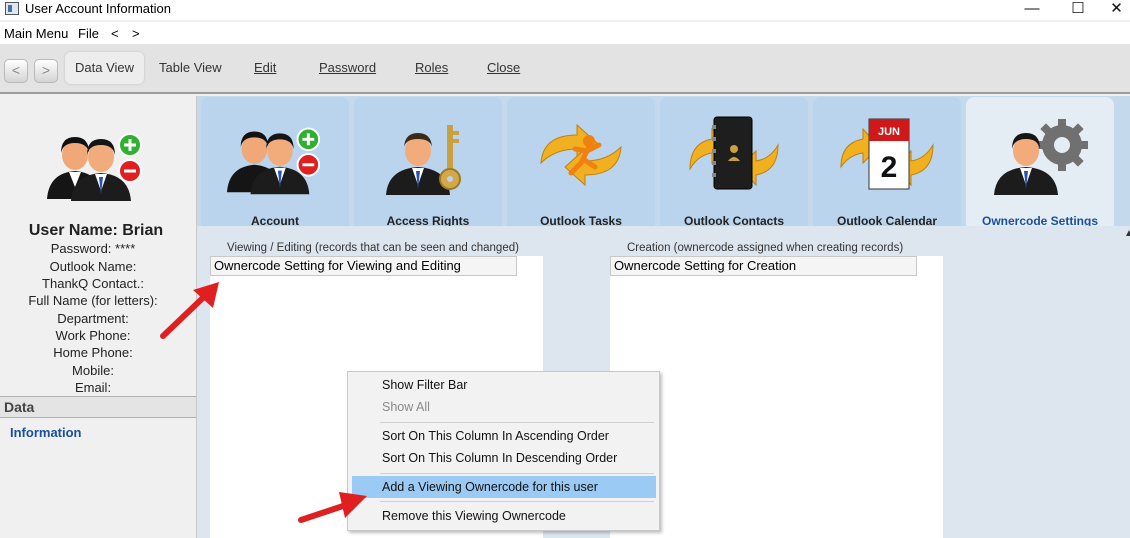 The height and width of the screenshot is (538, 1130). I want to click on calendar-day-text: 2, so click(889, 167).